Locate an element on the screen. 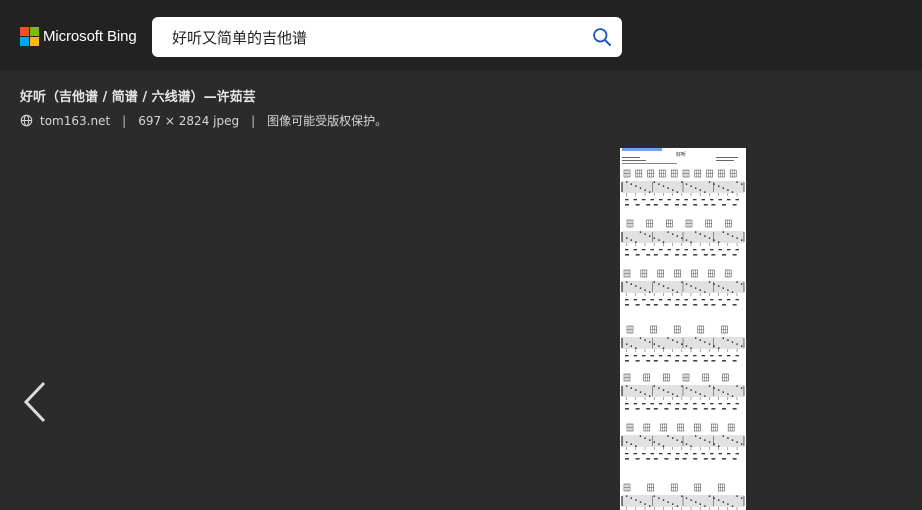  copyright-notice: 图像可能受版权保护。 is located at coordinates (327, 121).